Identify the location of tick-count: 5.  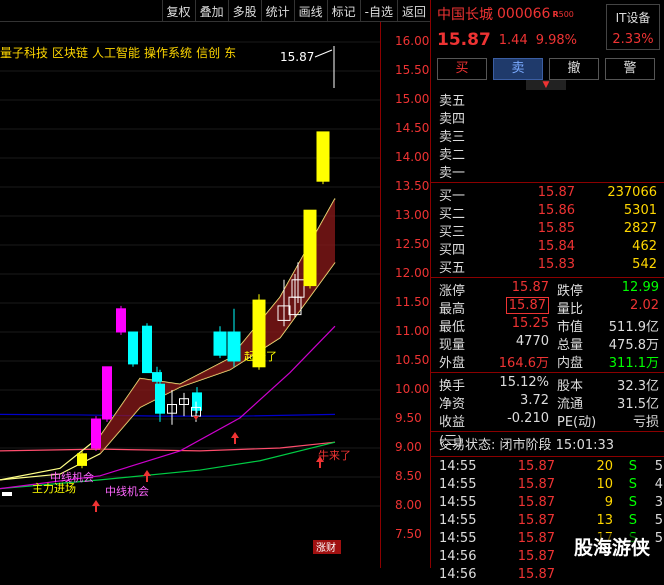
(658, 466).